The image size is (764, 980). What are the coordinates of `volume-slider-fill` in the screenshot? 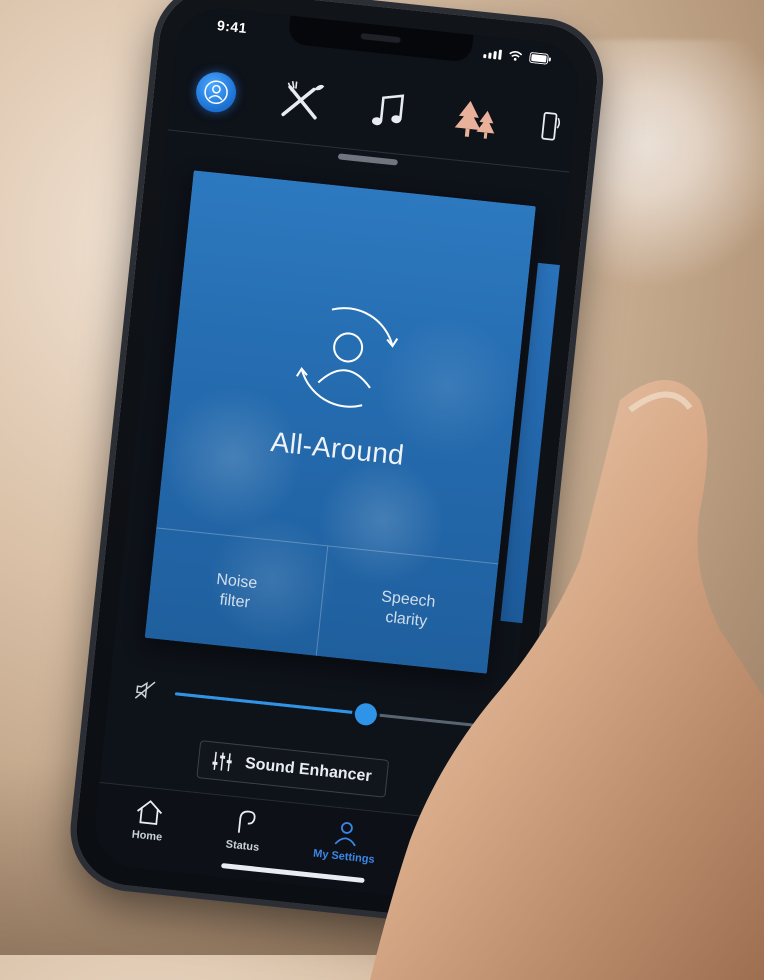 It's located at (270, 704).